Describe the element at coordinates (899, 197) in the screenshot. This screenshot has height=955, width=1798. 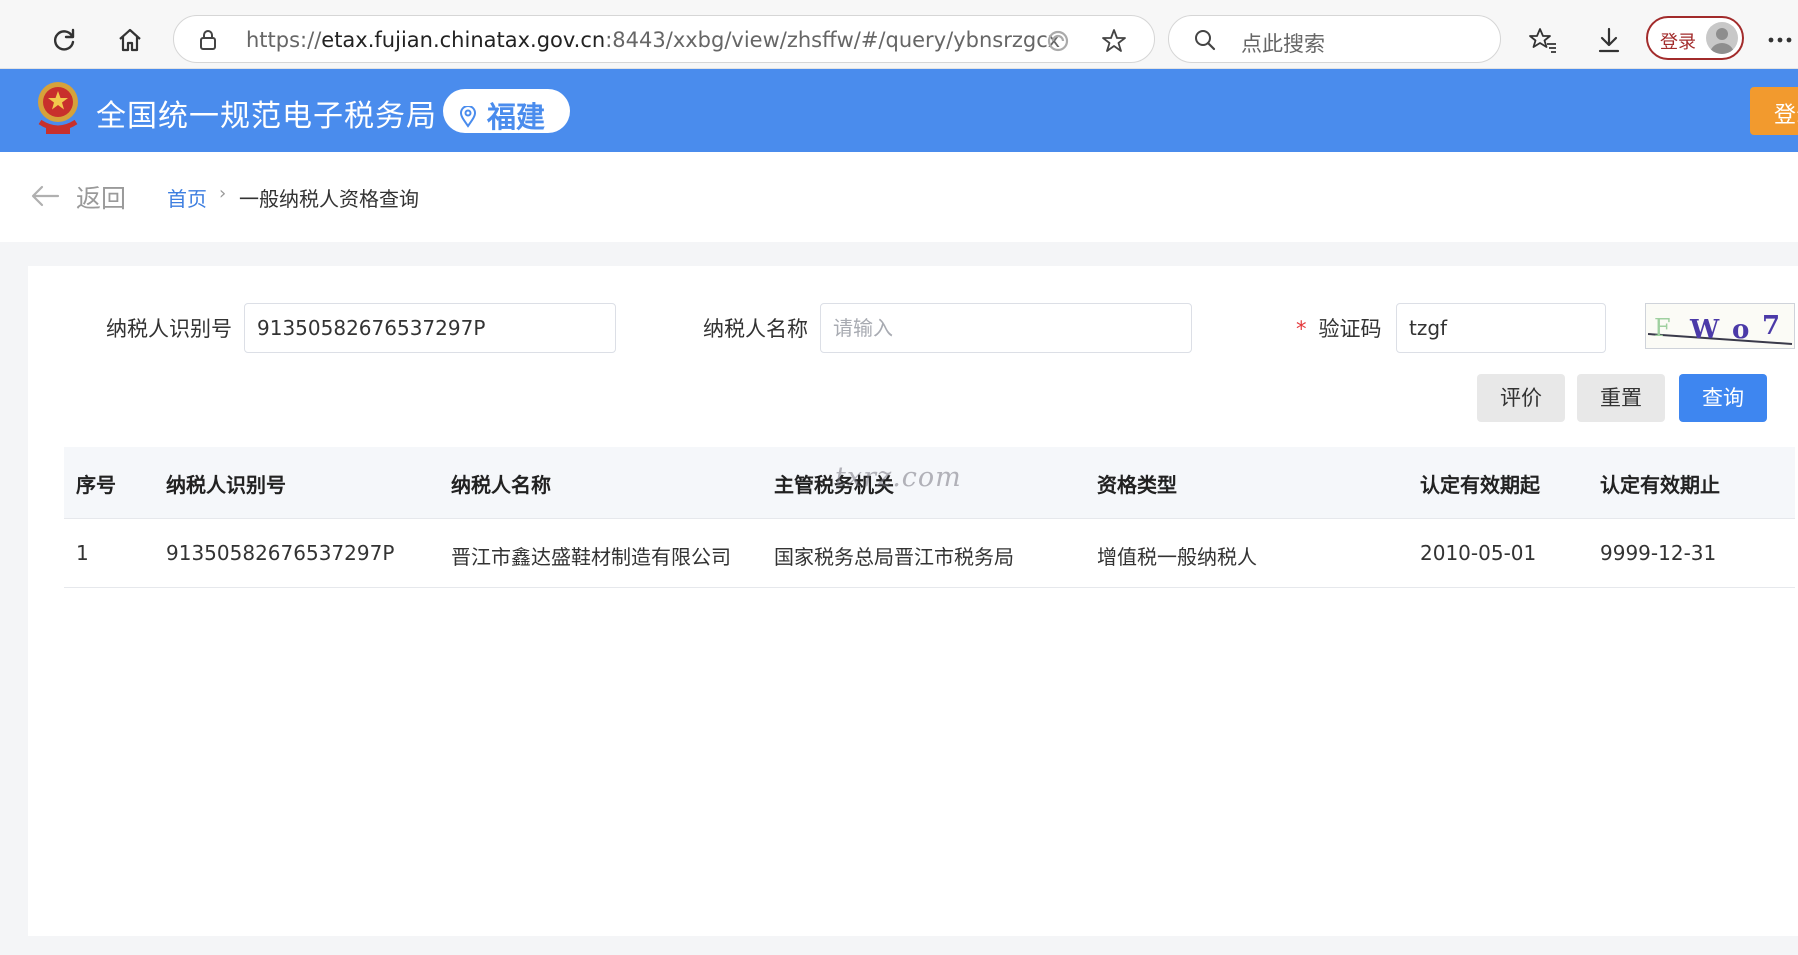
I see `breadcrumb: 返回 首页 › 一般纳税人资格查询` at that location.